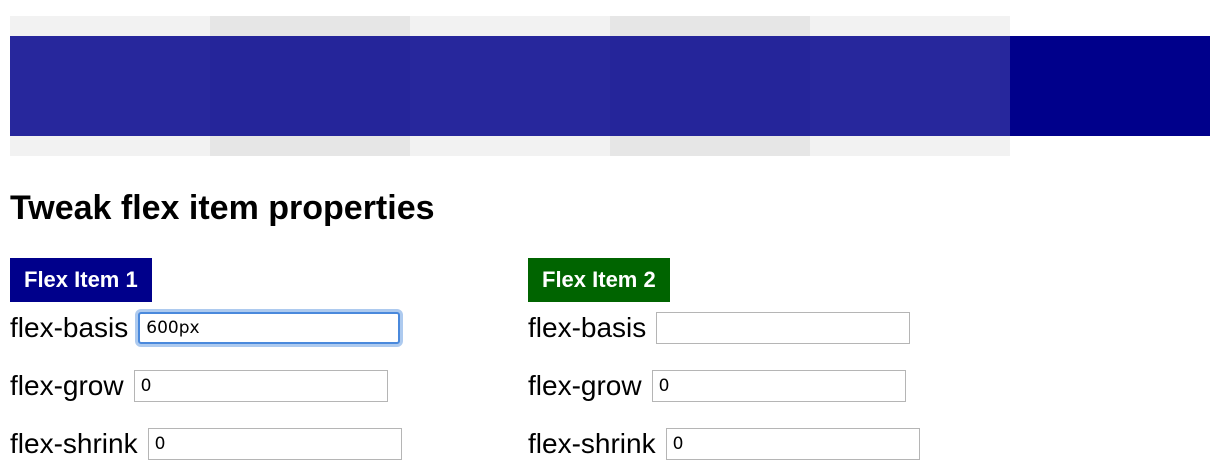  What do you see at coordinates (778, 386) in the screenshot?
I see `flex-item-2-grow-input` at bounding box center [778, 386].